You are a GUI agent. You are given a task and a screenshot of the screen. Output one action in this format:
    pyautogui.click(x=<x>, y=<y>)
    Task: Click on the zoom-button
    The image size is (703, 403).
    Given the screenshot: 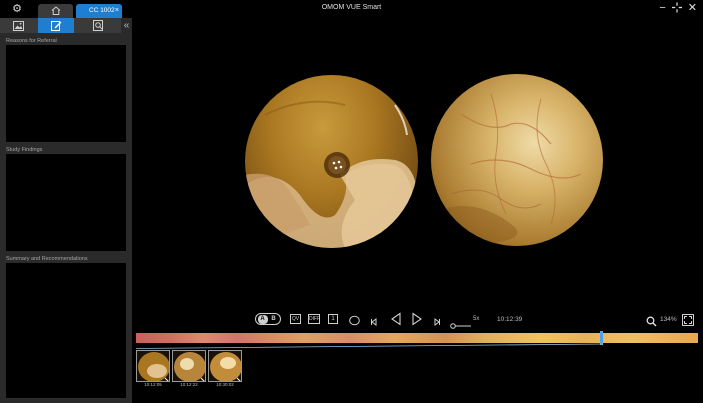 What is the action you would take?
    pyautogui.click(x=651, y=323)
    